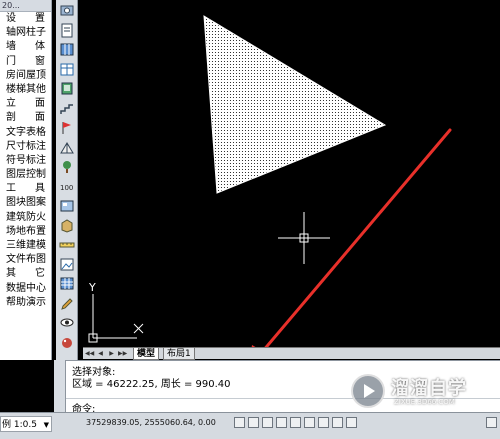 The image size is (500, 439). What do you see at coordinates (25, 33) in the screenshot?
I see `menu-item: 轴网柱子` at bounding box center [25, 33].